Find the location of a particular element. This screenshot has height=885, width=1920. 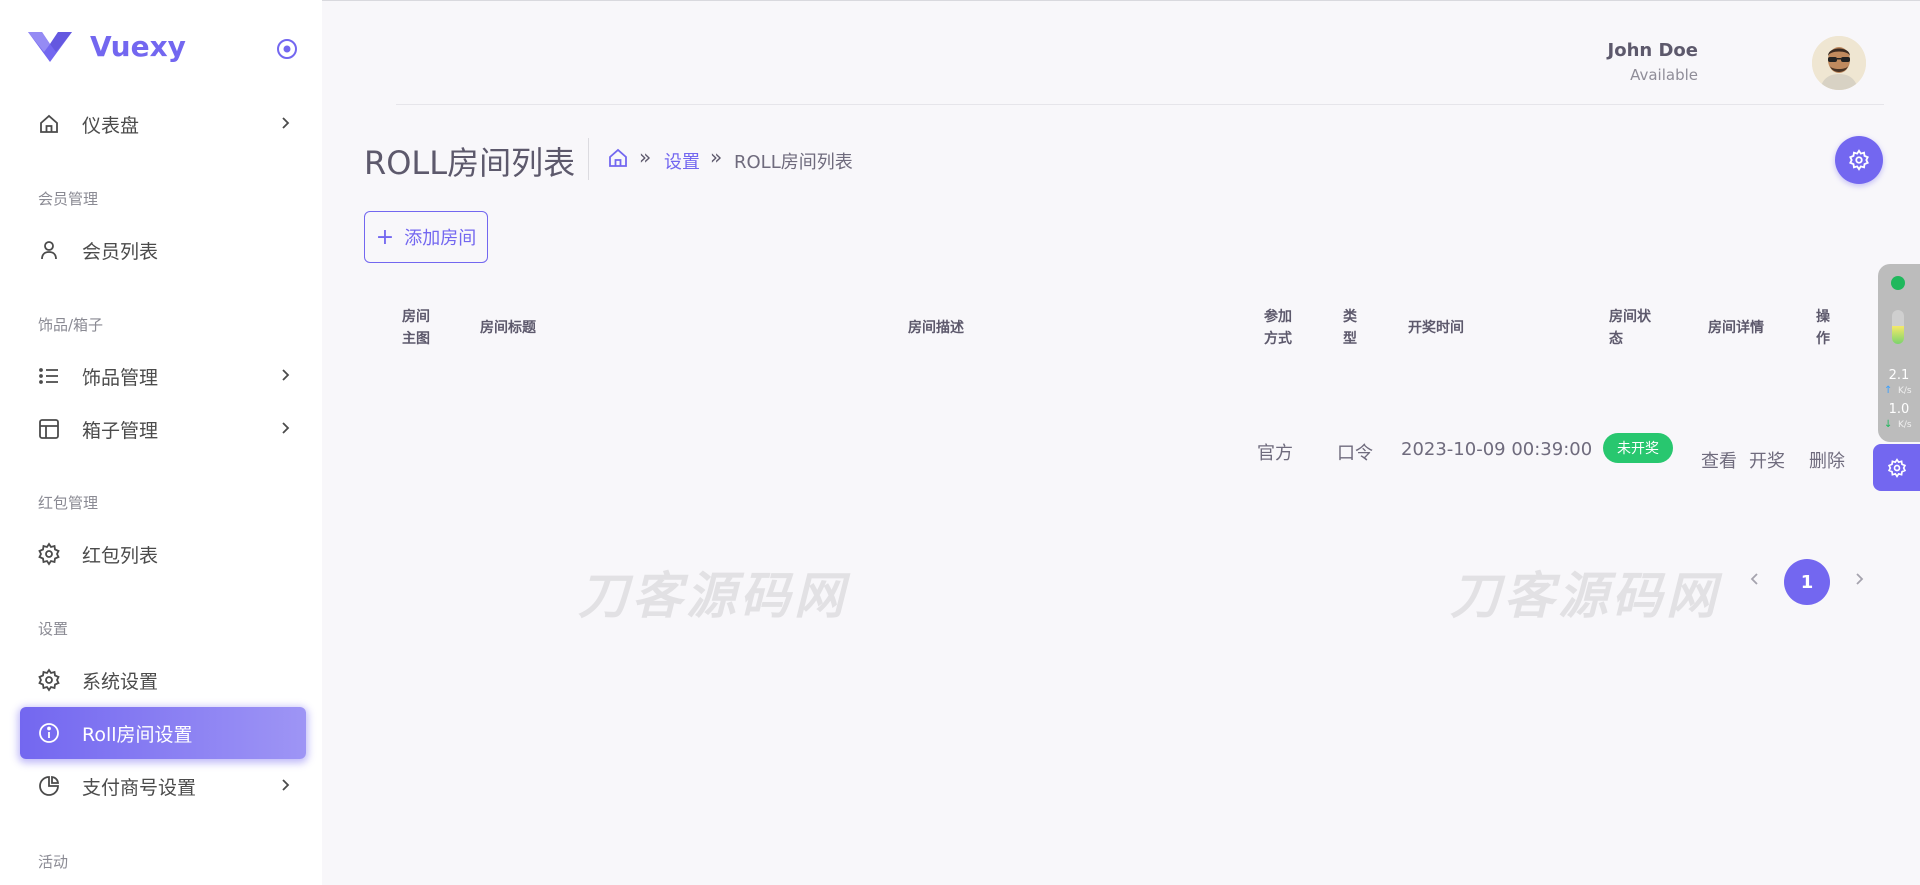

settings-fab is located at coordinates (1859, 160).